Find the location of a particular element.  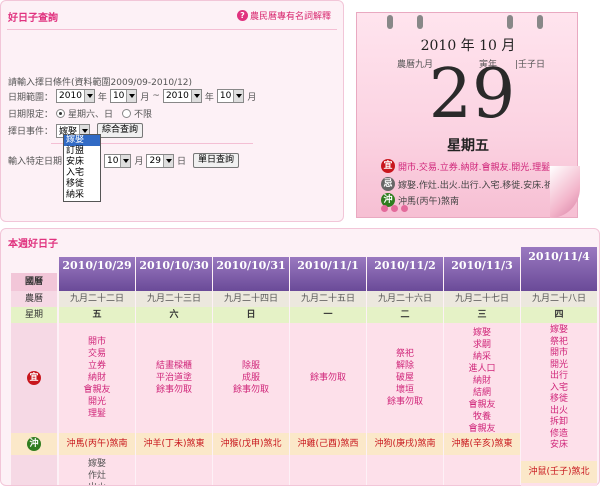

chong-label-cell: 沖 is located at coordinates (34, 444).